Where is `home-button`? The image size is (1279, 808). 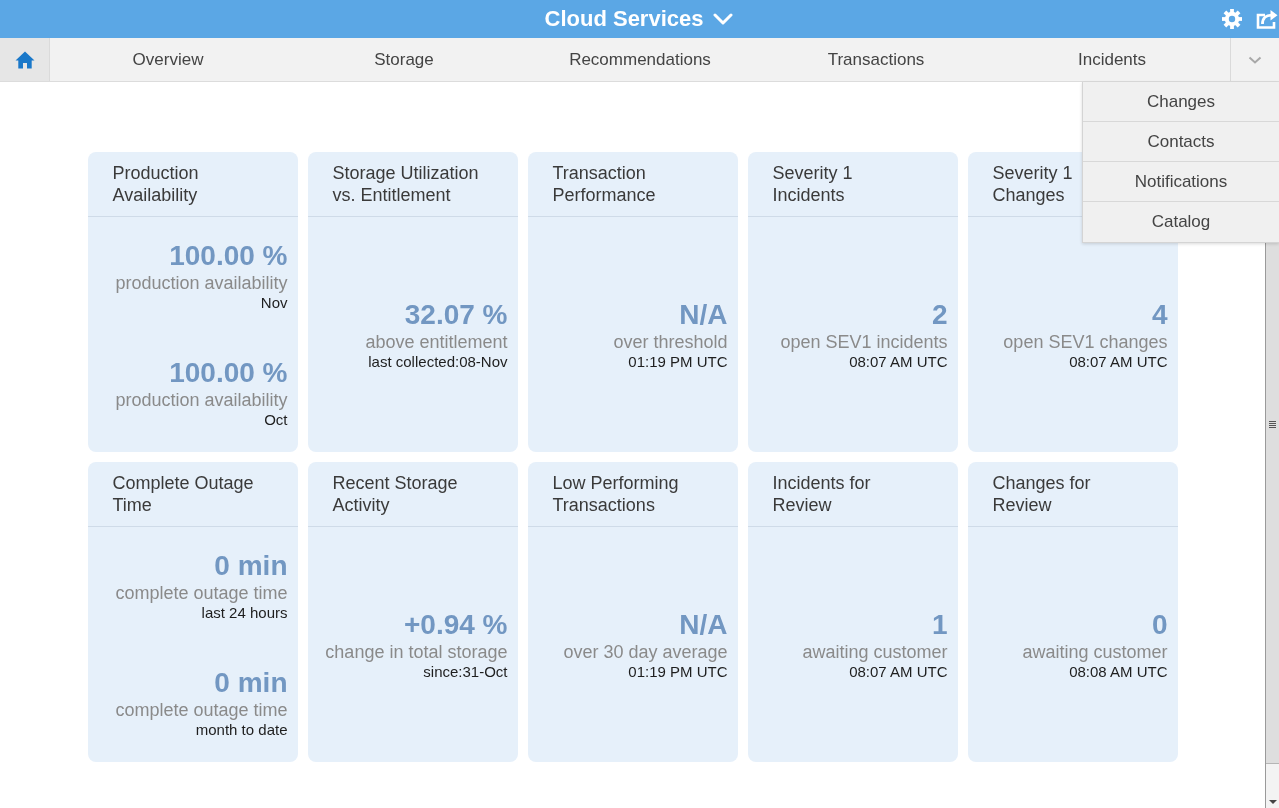
home-button is located at coordinates (25, 59).